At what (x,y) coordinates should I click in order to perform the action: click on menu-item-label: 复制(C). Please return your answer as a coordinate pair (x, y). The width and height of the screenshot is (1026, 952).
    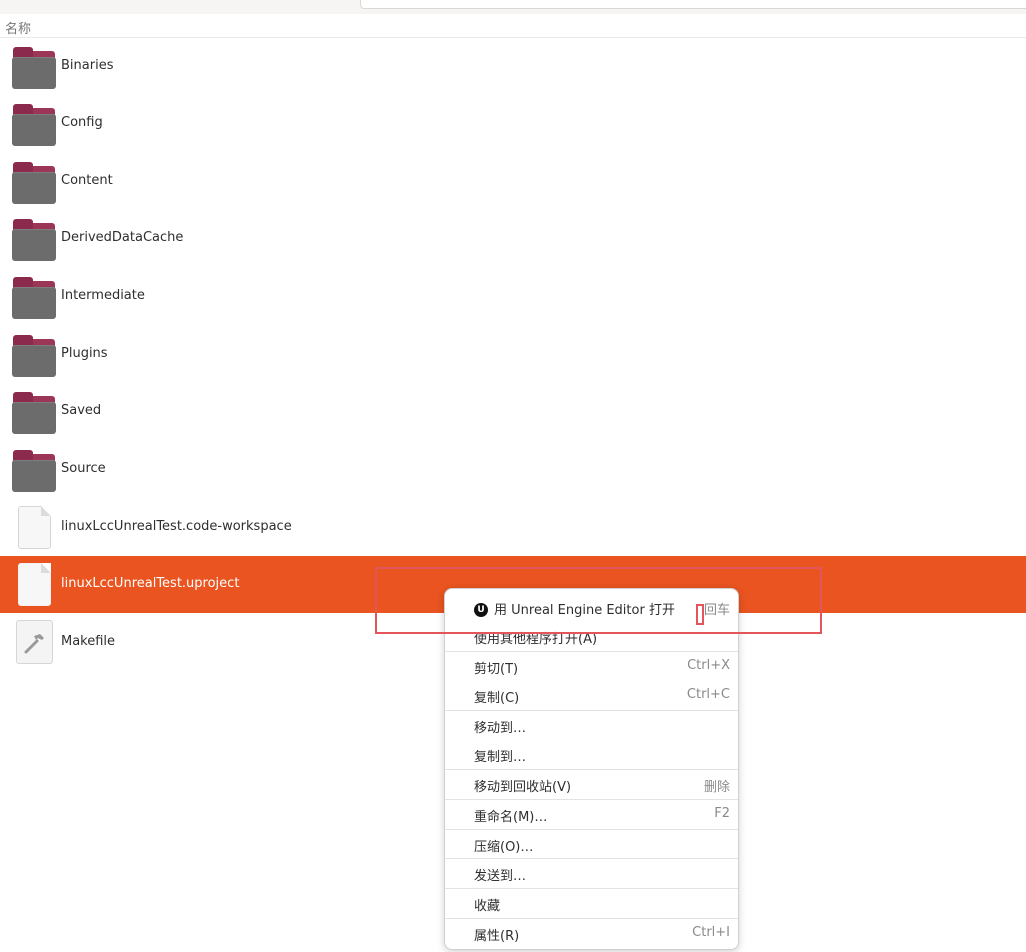
    Looking at the image, I should click on (497, 698).